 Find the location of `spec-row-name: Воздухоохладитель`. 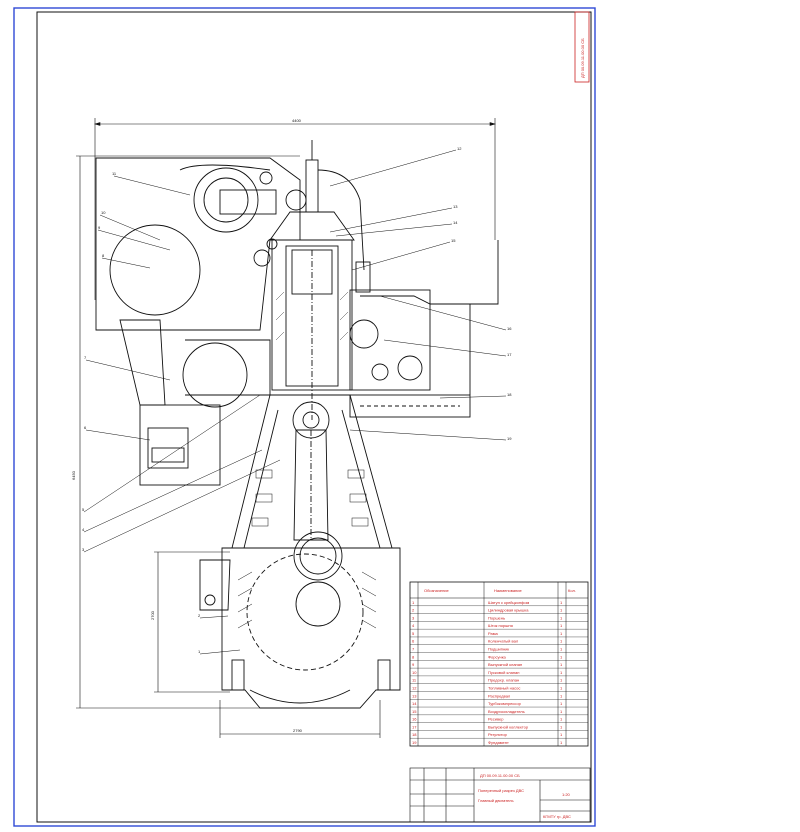

spec-row-name: Воздухоохладитель is located at coordinates (506, 711).